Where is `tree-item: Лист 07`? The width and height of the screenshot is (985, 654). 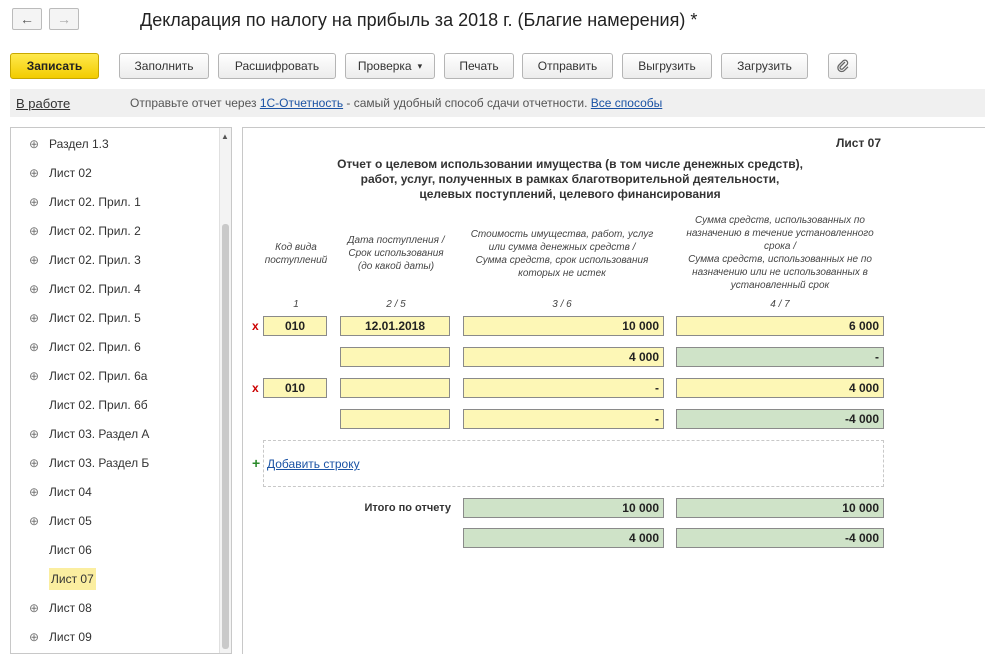
tree-item: Лист 07 is located at coordinates (114, 578).